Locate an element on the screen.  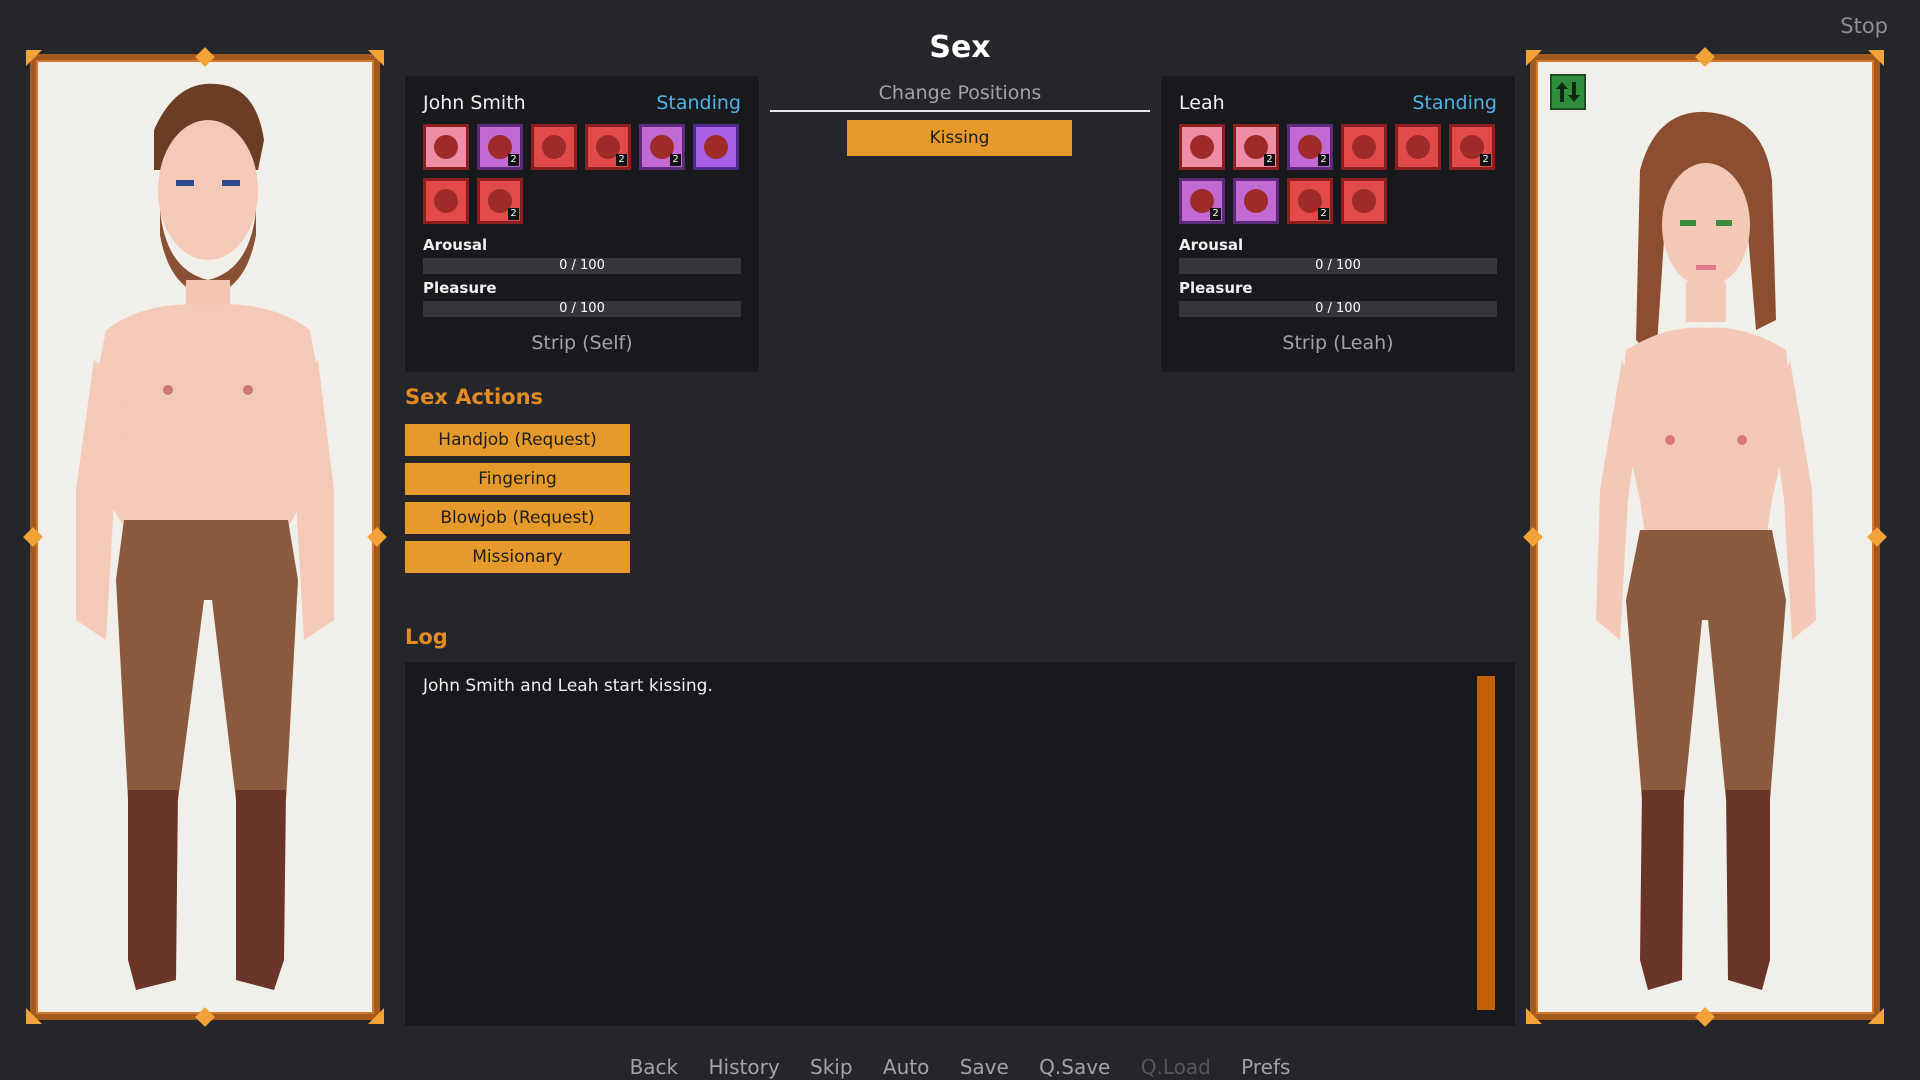
penis-icon is located at coordinates (446, 201).